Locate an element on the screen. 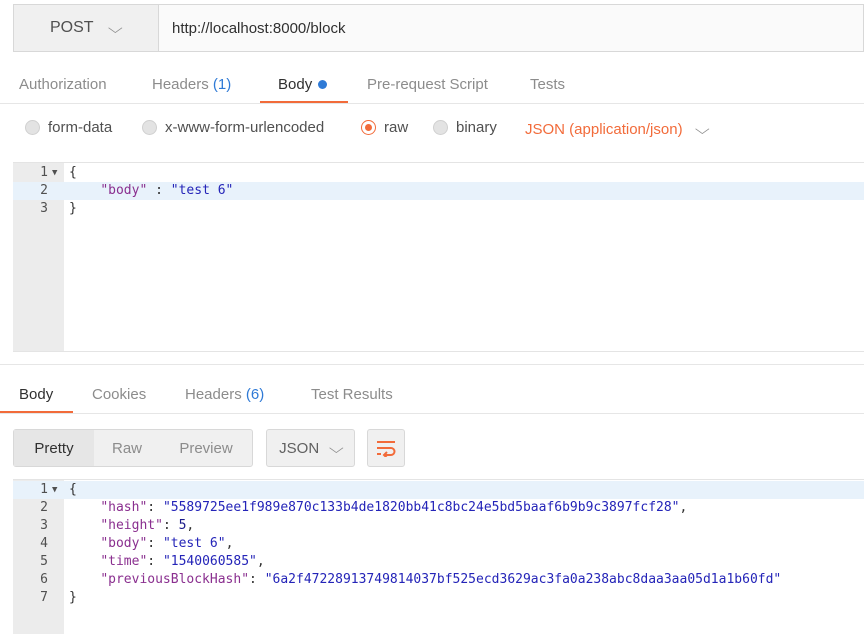 This screenshot has height=634, width=864. section-divider is located at coordinates (432, 364).